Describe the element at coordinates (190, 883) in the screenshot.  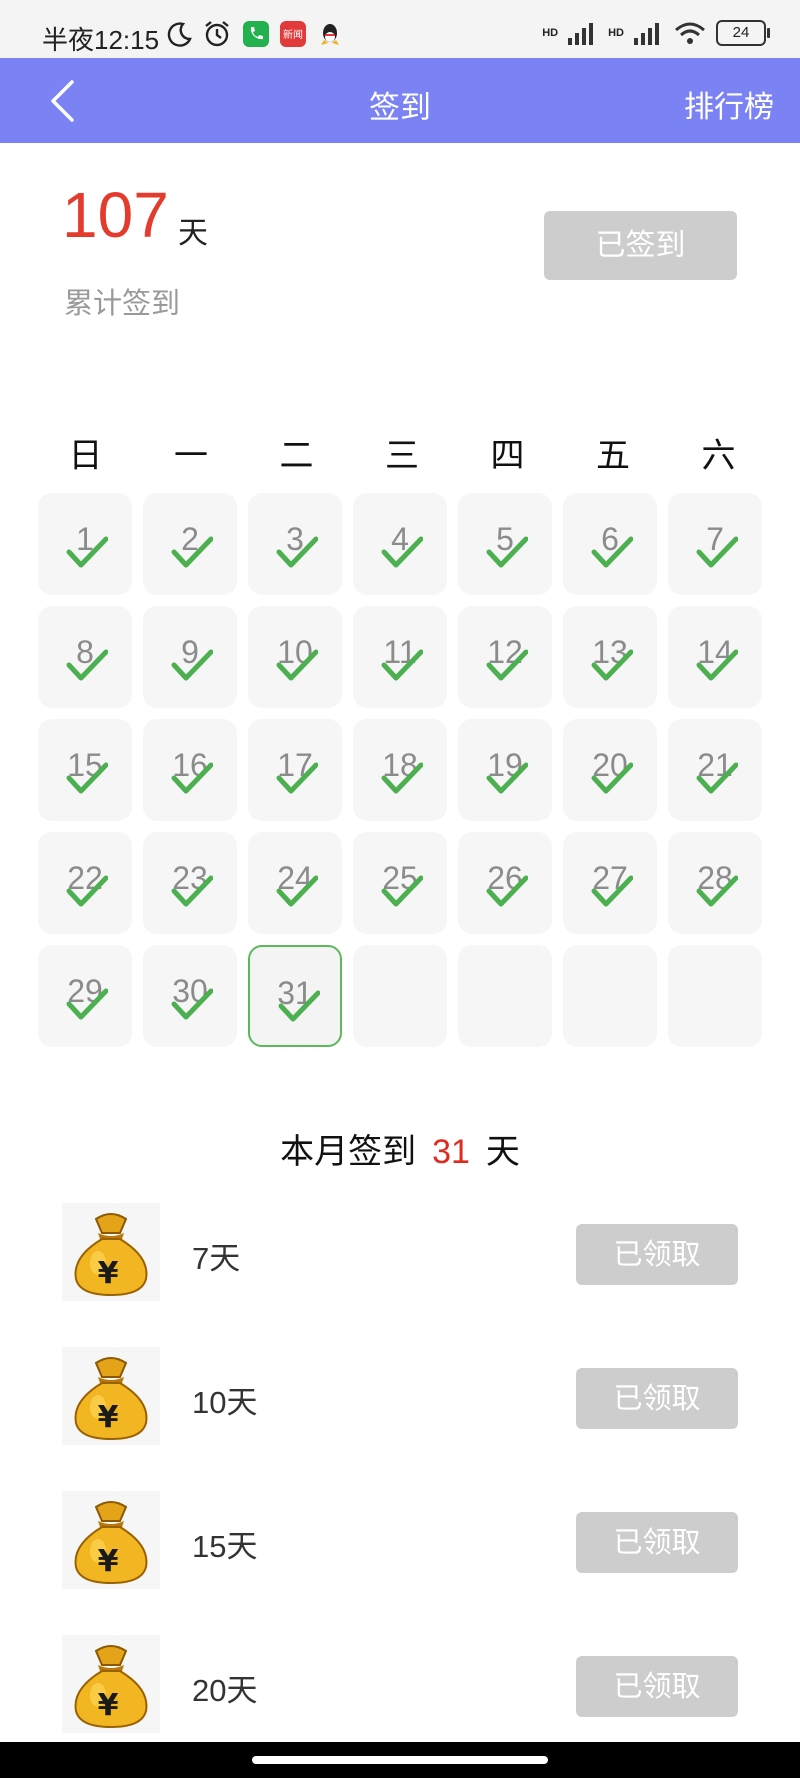
I see `calendar-day-cell: 23` at that location.